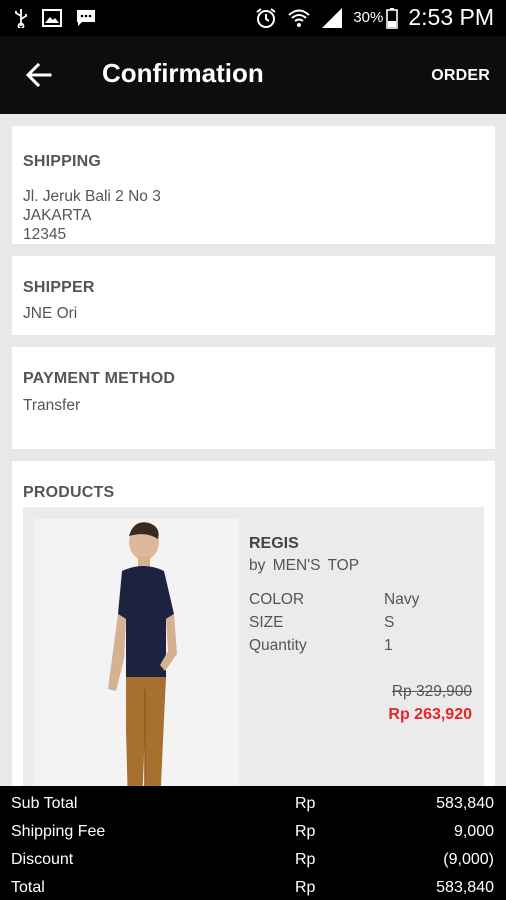 This screenshot has width=506, height=900. Describe the element at coordinates (465, 803) in the screenshot. I see `subtotal-value: 583,840` at that location.